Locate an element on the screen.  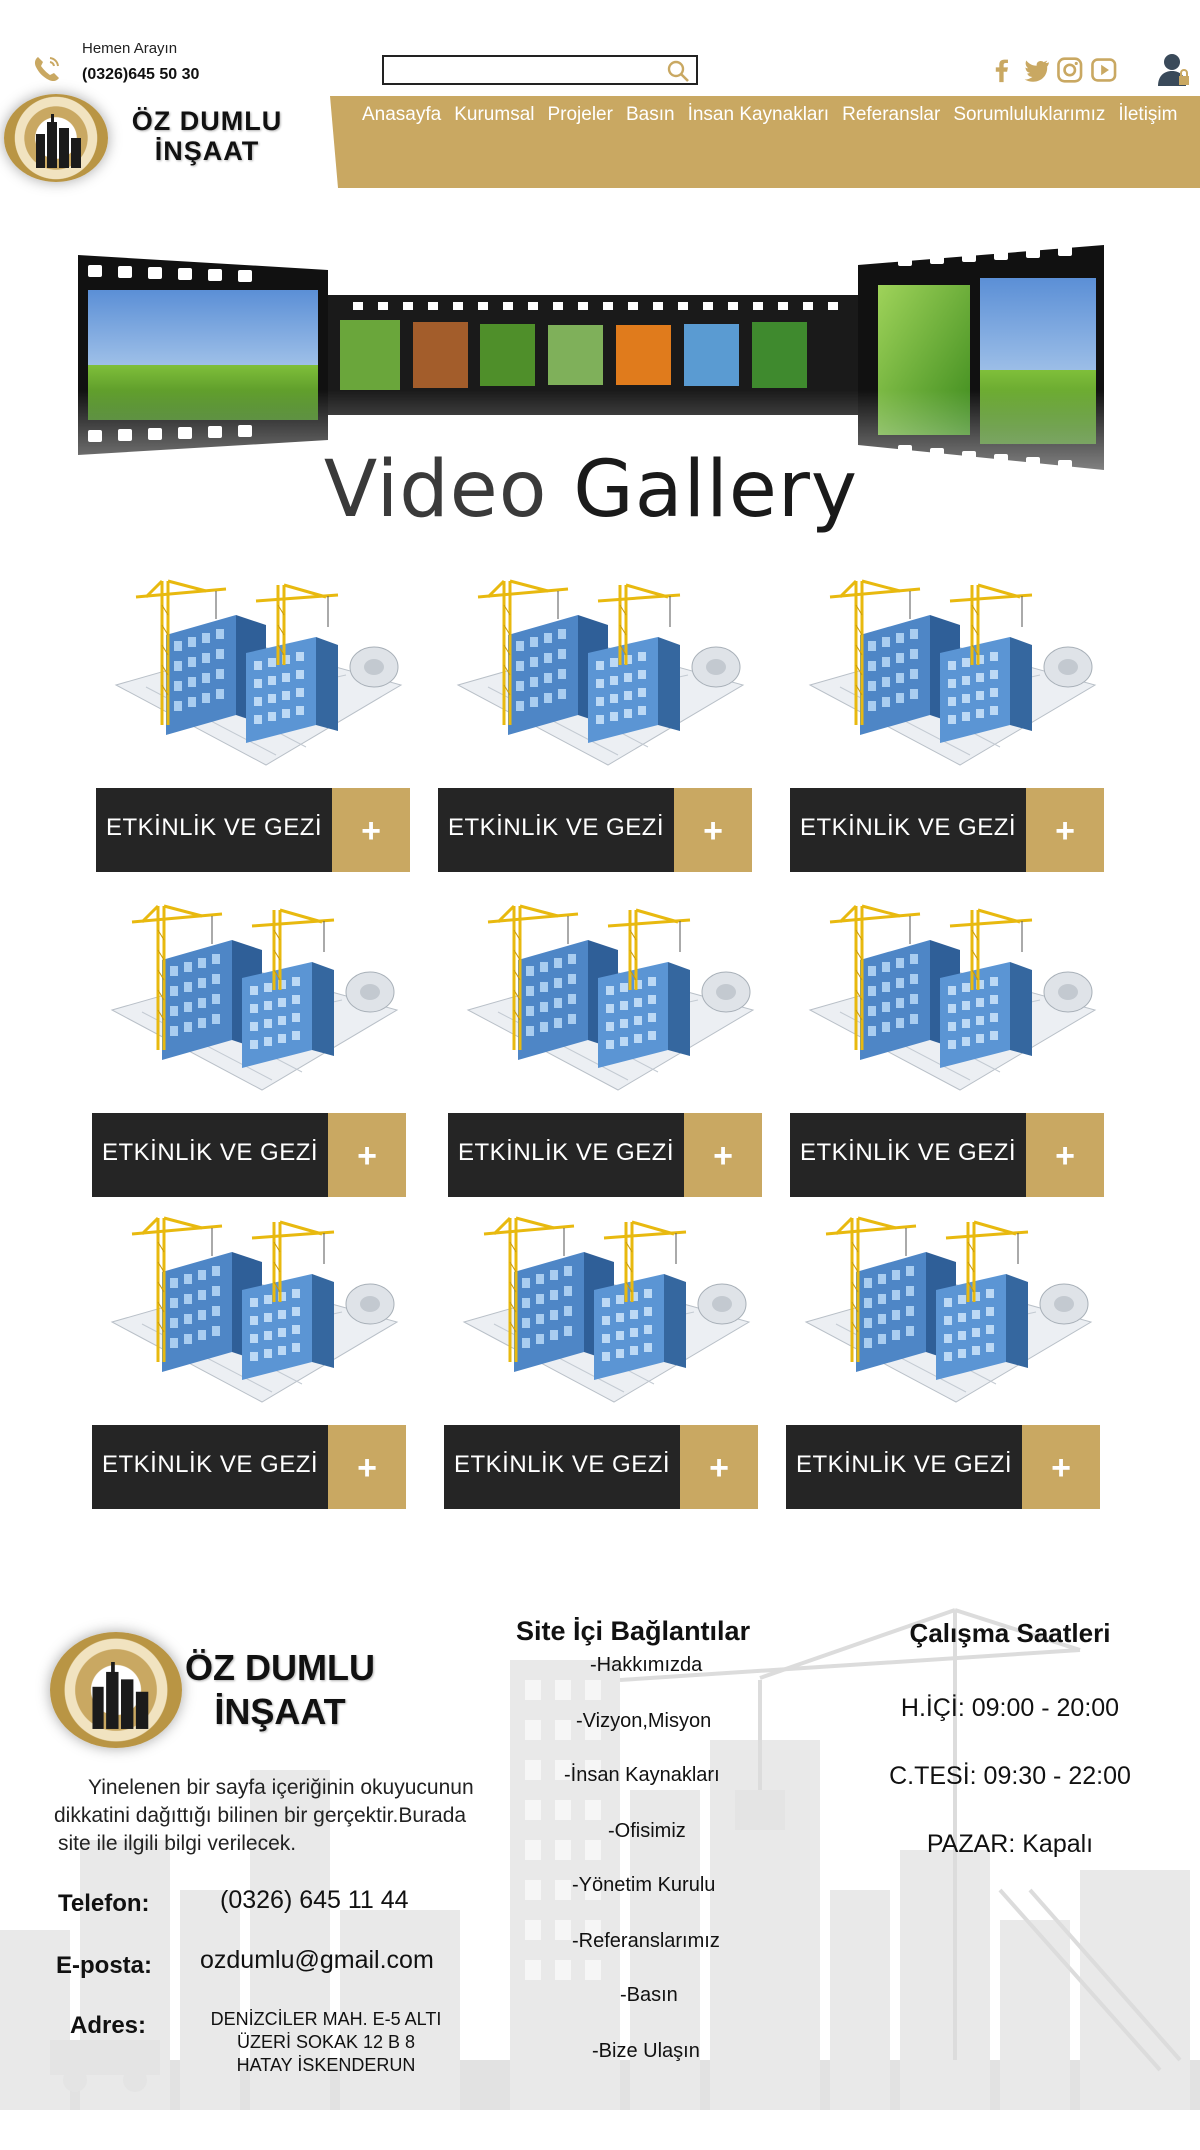
email-value: ozdumlu@gmail.com is located at coordinates (317, 1960).